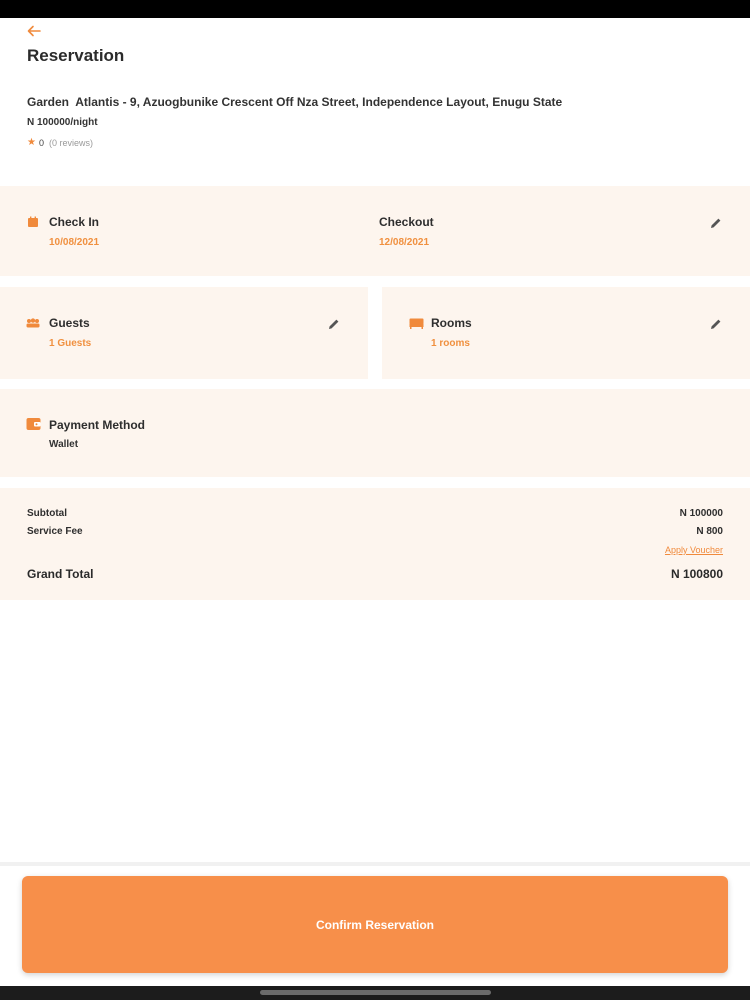  Describe the element at coordinates (55, 531) in the screenshot. I see `service-fee-label: Service Fee` at that location.